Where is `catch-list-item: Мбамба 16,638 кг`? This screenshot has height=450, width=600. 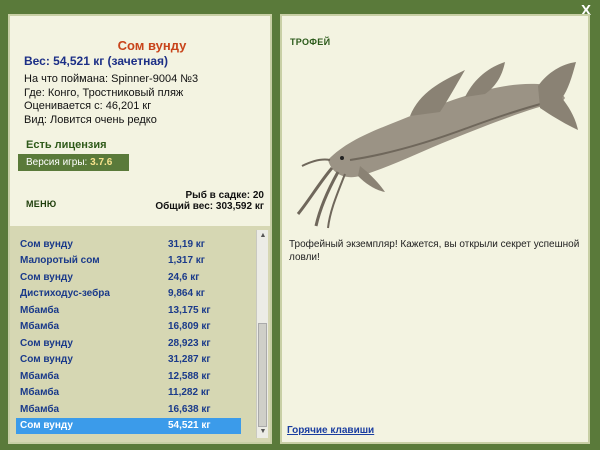
catch-list-item: Мбамба 16,638 кг is located at coordinates (128, 409).